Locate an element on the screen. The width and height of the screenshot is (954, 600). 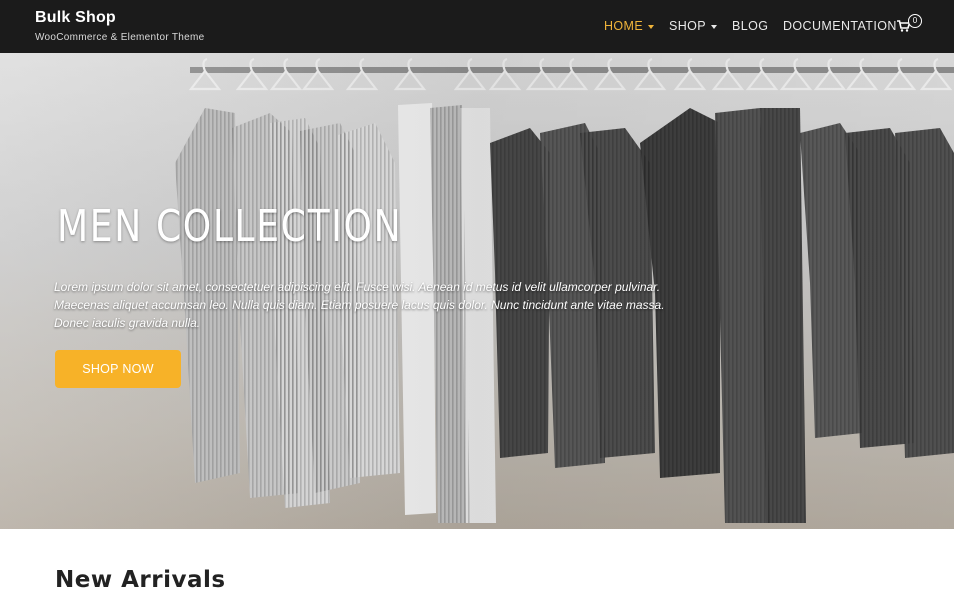
nav-item-label: HOME is located at coordinates (624, 26).